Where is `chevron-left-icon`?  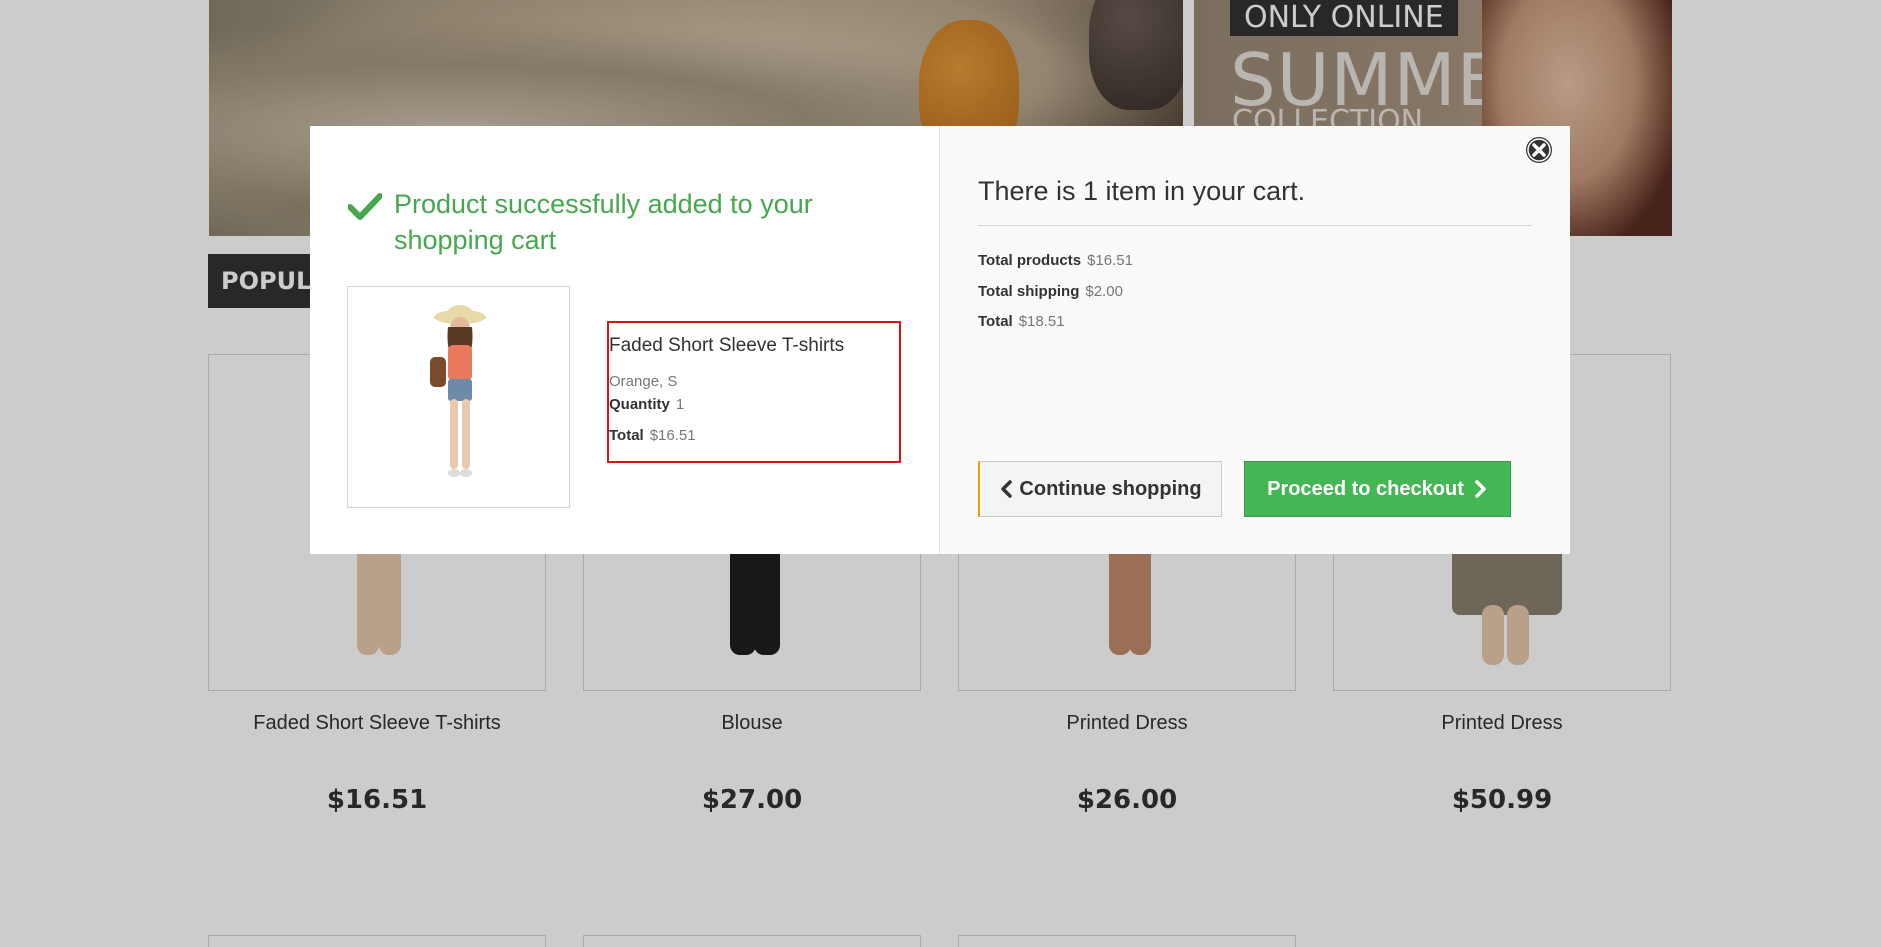
chevron-left-icon is located at coordinates (1007, 489).